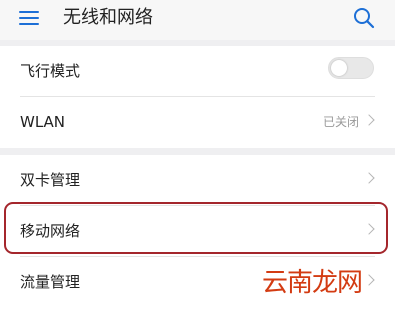 This screenshot has width=395, height=309. What do you see at coordinates (340, 122) in the screenshot?
I see `wlan-status: 已关闭` at bounding box center [340, 122].